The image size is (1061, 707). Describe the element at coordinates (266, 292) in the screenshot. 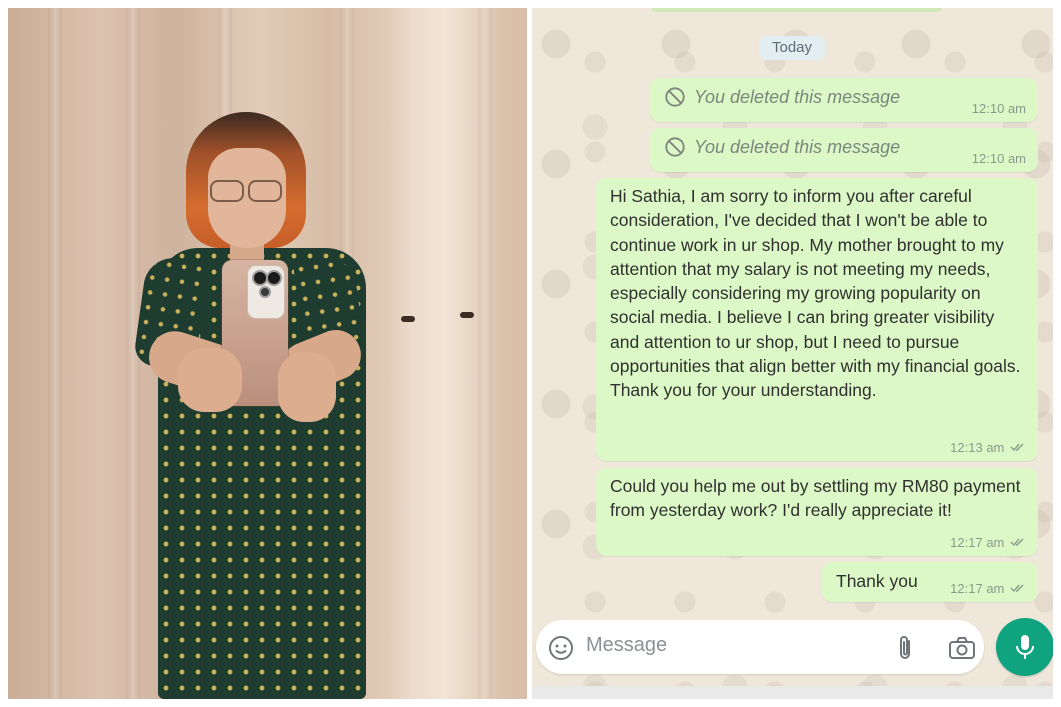

I see `phone-camera-module` at that location.